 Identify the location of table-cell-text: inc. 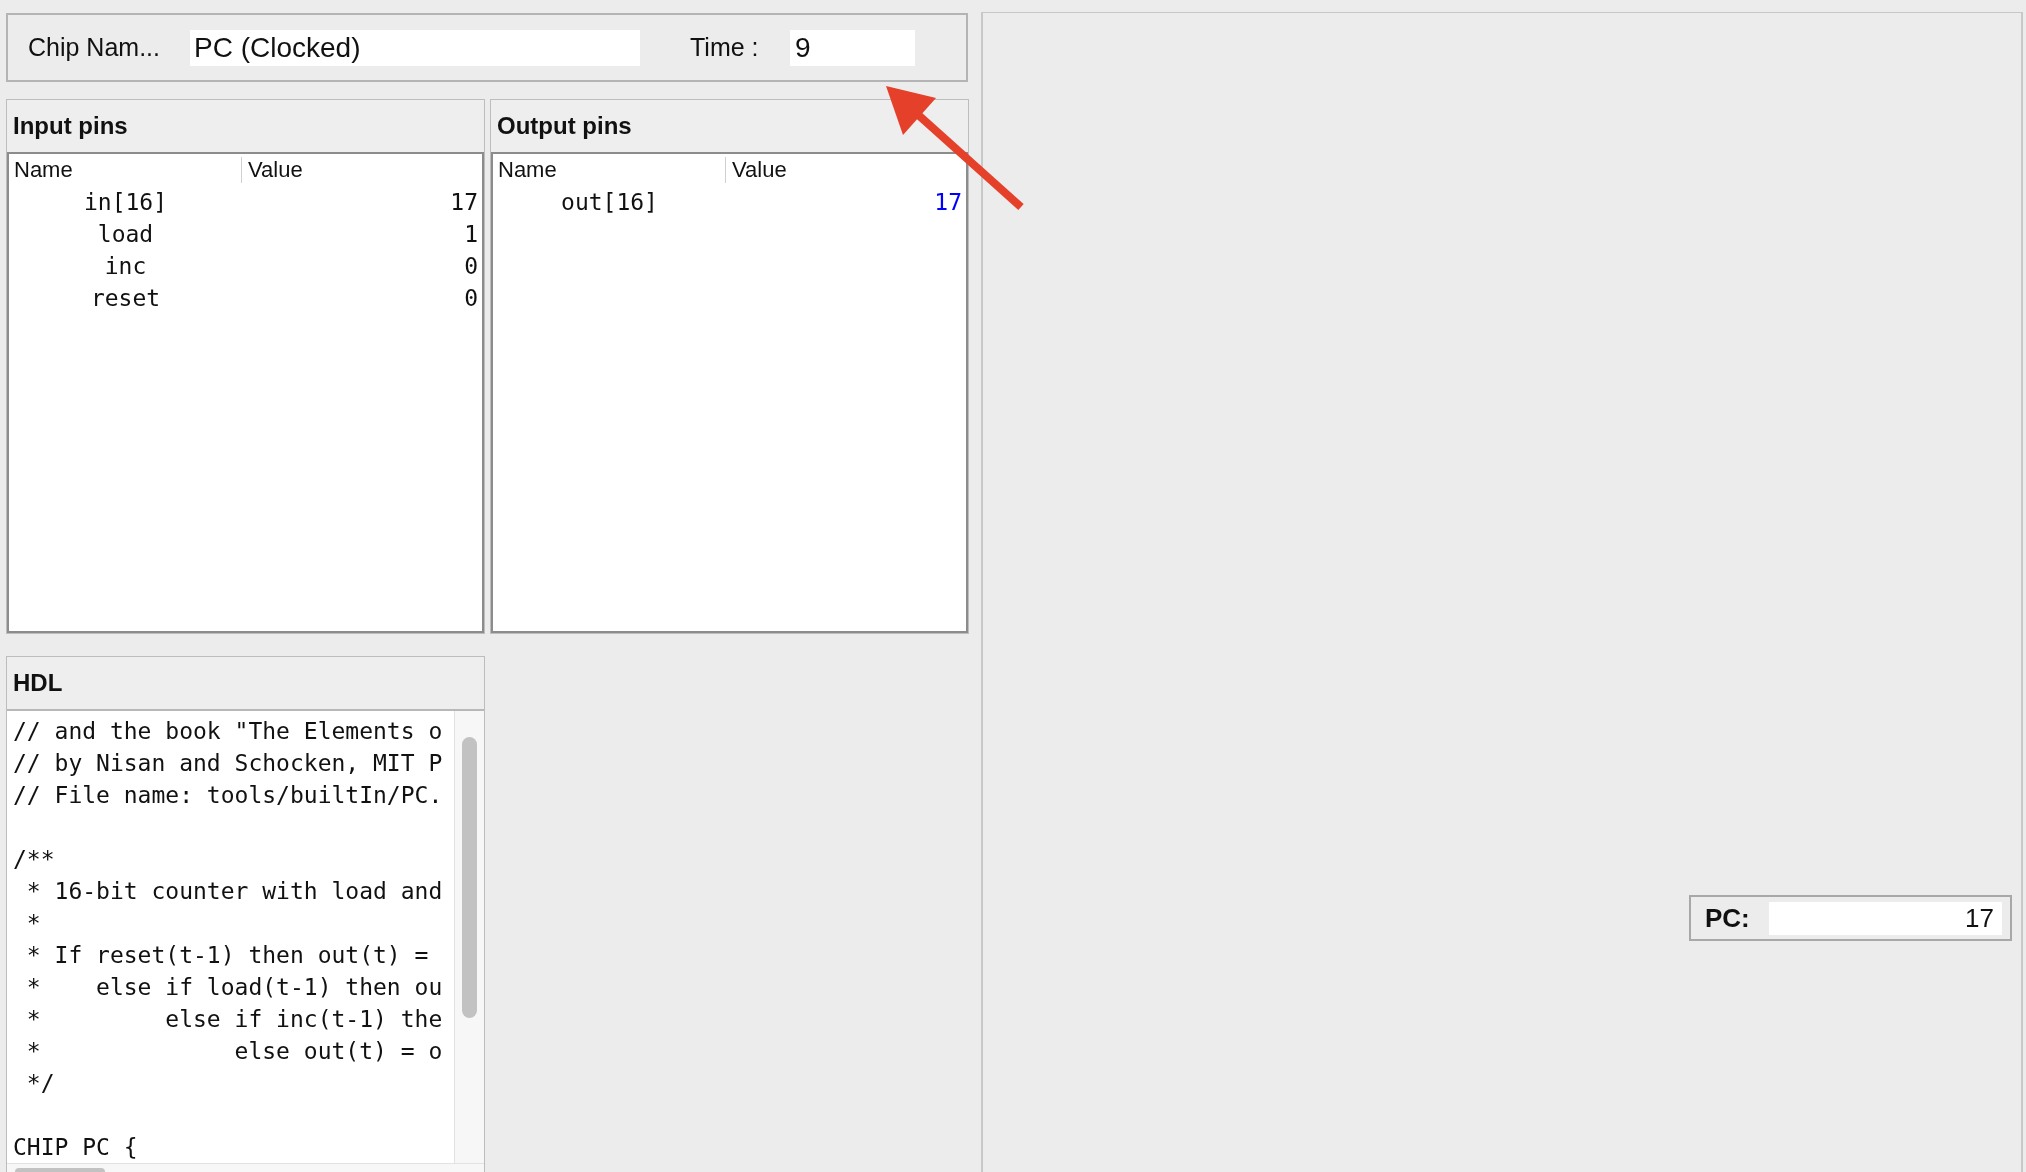
(125, 266).